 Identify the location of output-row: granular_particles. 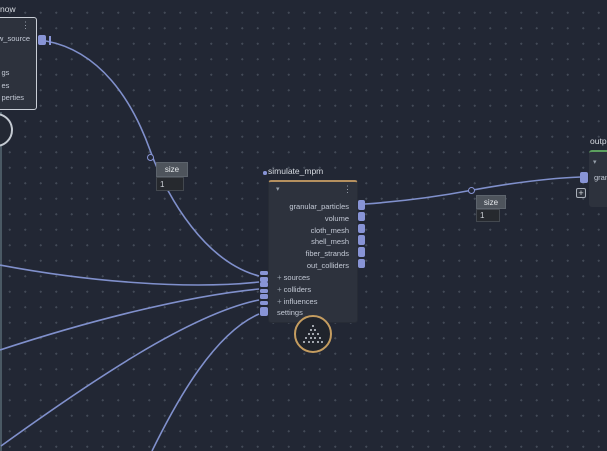
(317, 205).